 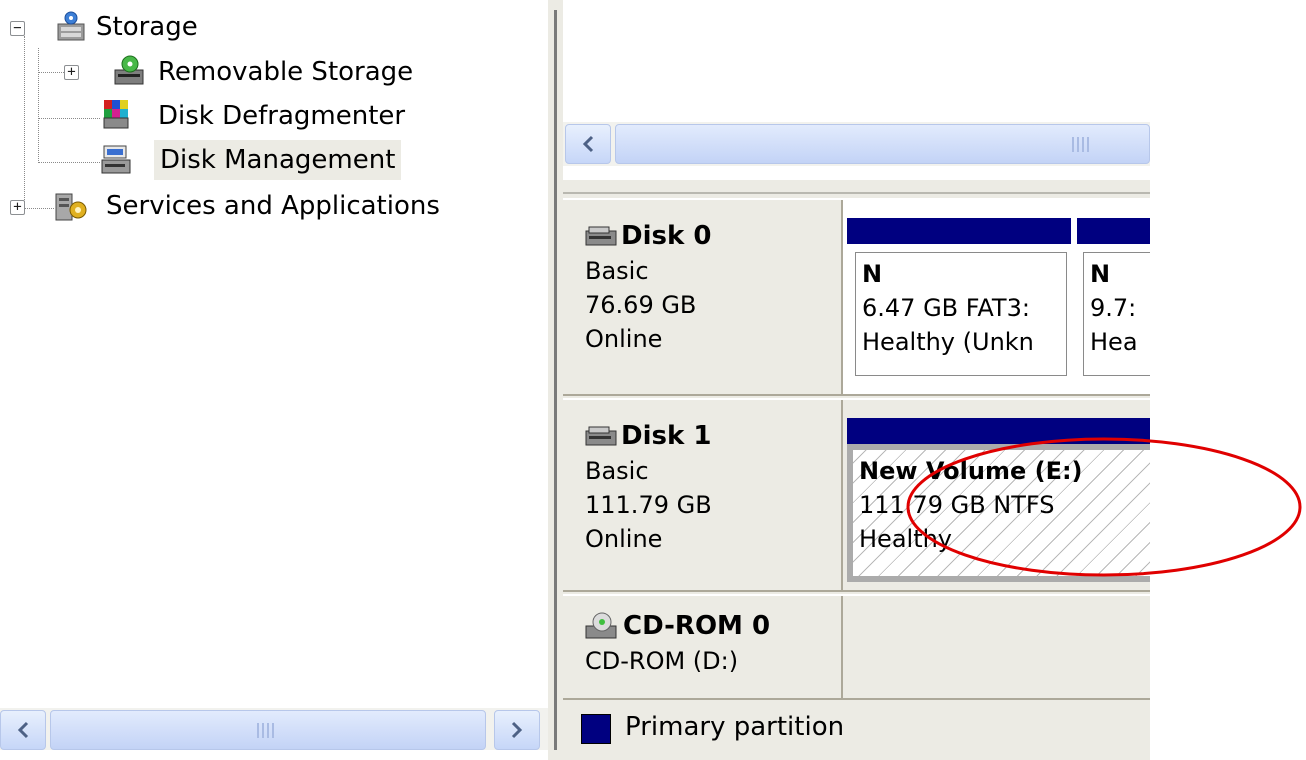 I want to click on partition-label: New Volume (E:), so click(x=971, y=471).